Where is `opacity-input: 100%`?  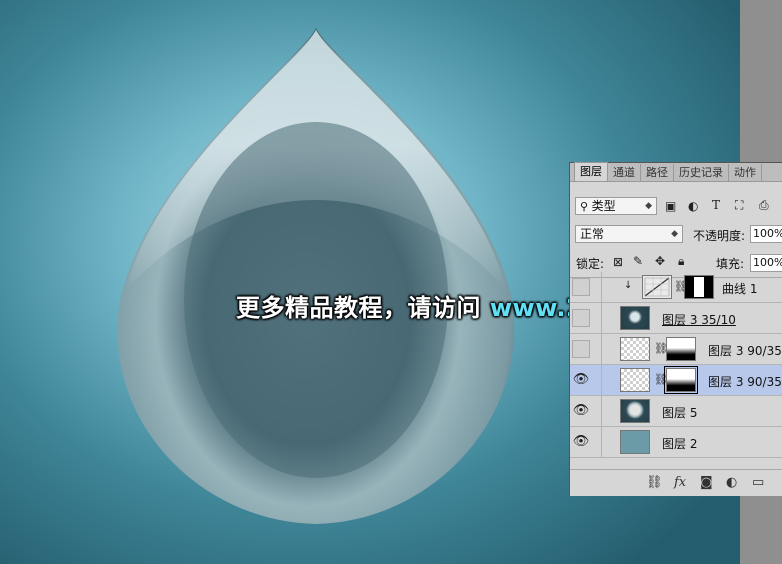 opacity-input: 100% is located at coordinates (766, 234).